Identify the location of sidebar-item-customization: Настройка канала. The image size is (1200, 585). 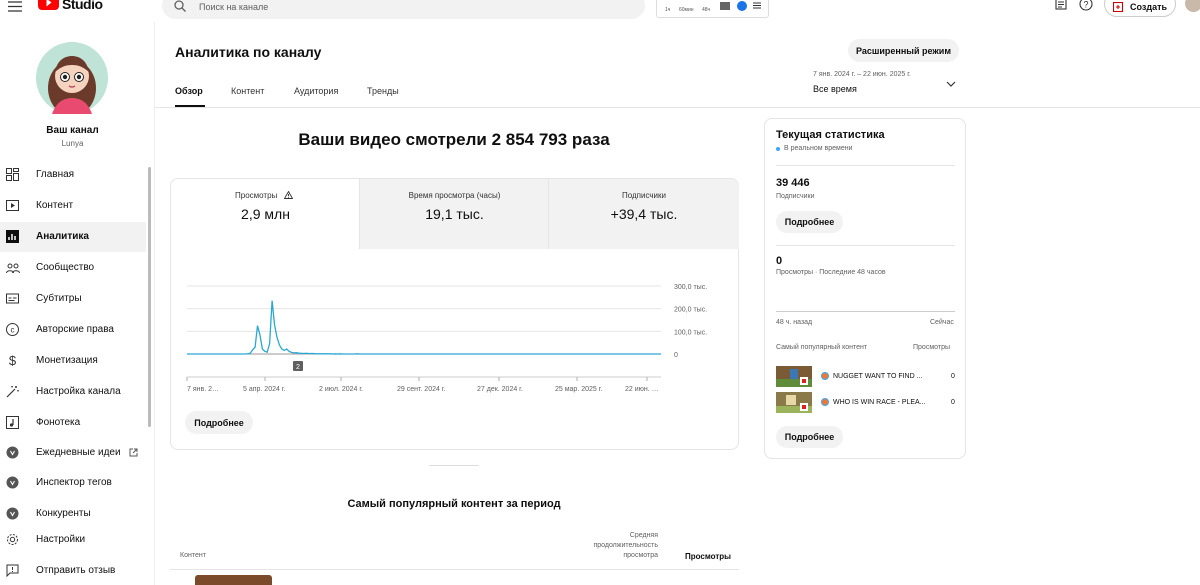
(73, 392).